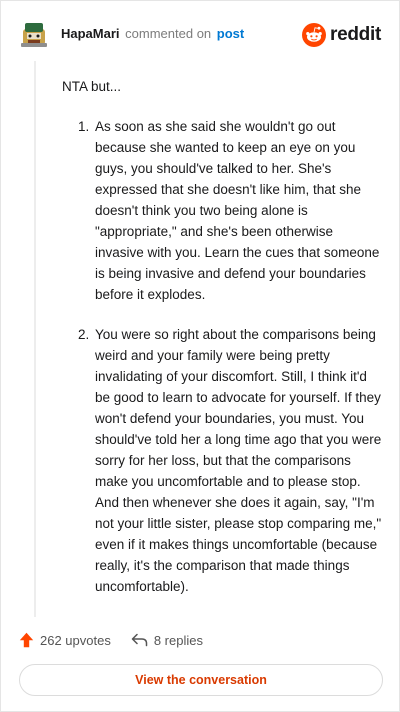 The height and width of the screenshot is (712, 400). What do you see at coordinates (139, 640) in the screenshot?
I see `reply-arrow-icon` at bounding box center [139, 640].